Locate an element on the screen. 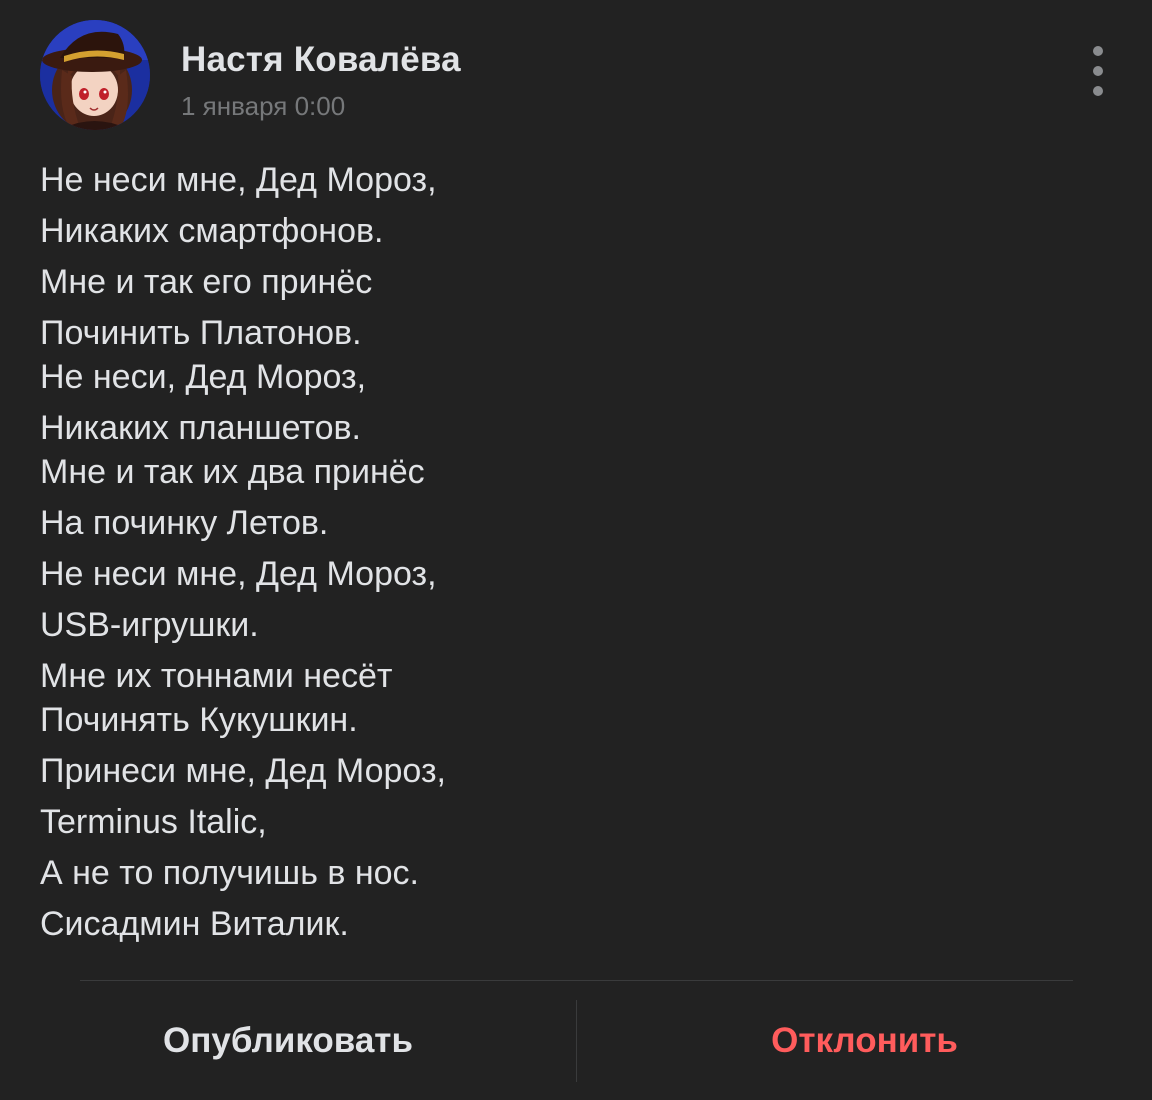  more-options-button is located at coordinates (1098, 71).